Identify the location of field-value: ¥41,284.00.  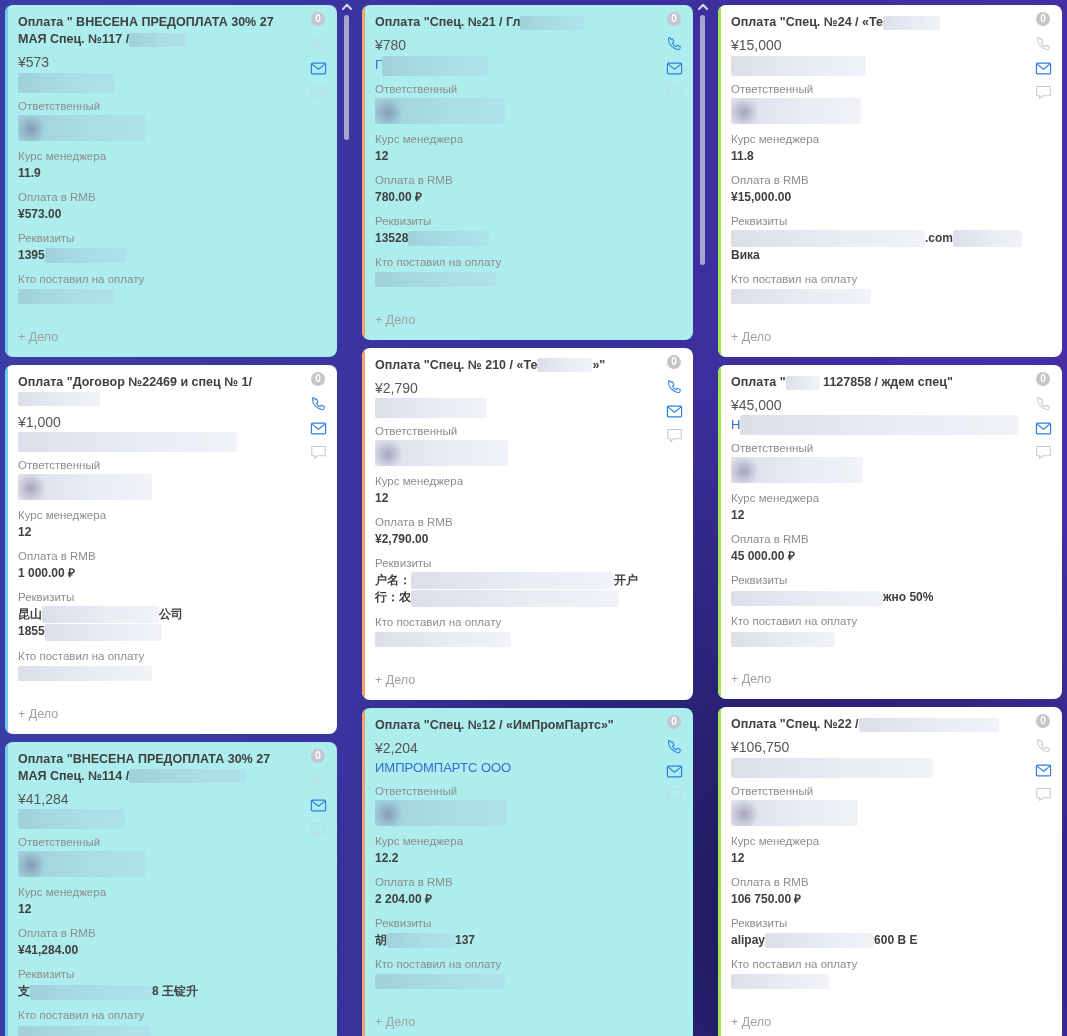
(48, 950).